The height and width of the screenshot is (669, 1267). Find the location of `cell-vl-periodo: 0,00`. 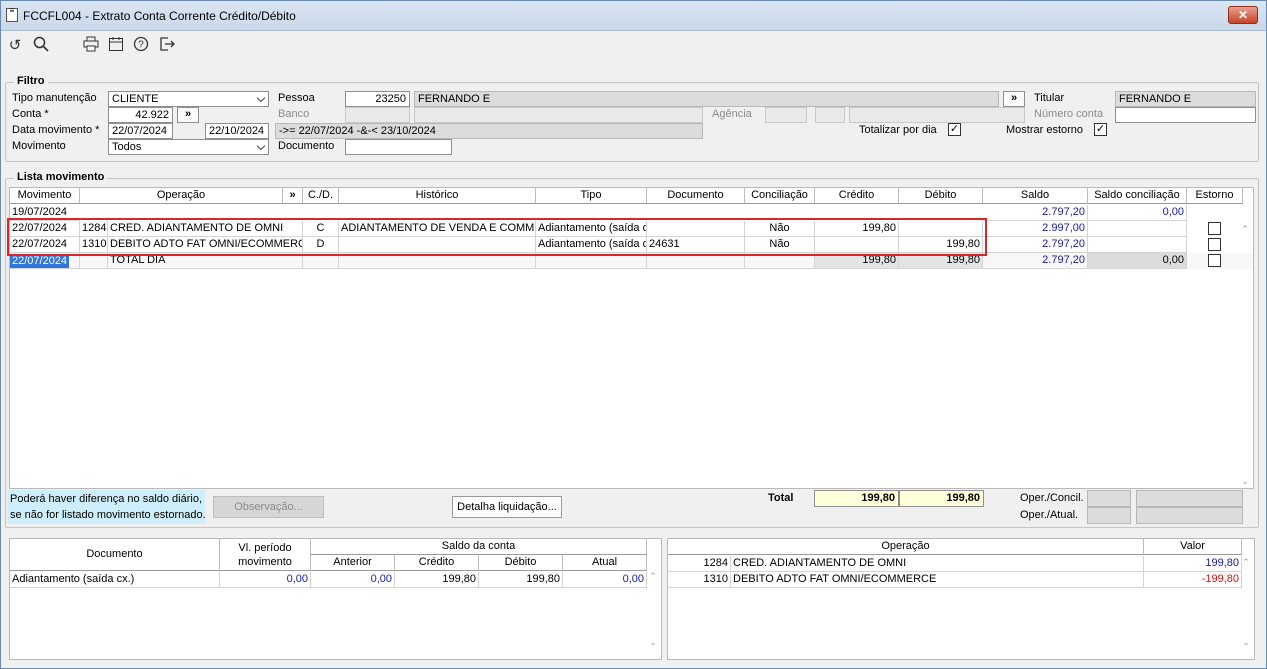

cell-vl-periodo: 0,00 is located at coordinates (265, 580).